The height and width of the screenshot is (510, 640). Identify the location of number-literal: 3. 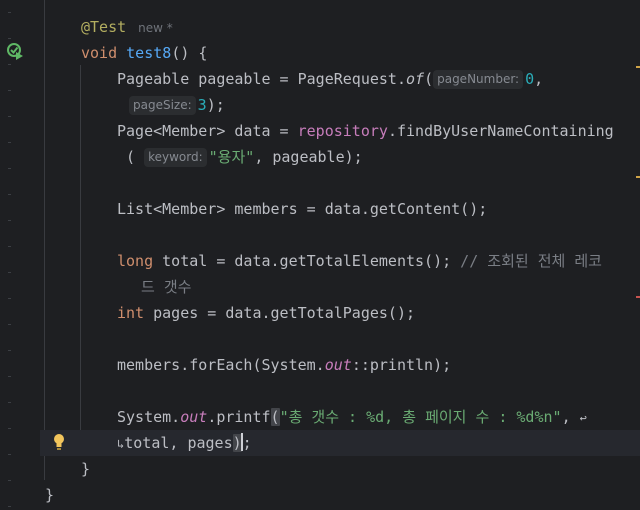
(202, 105).